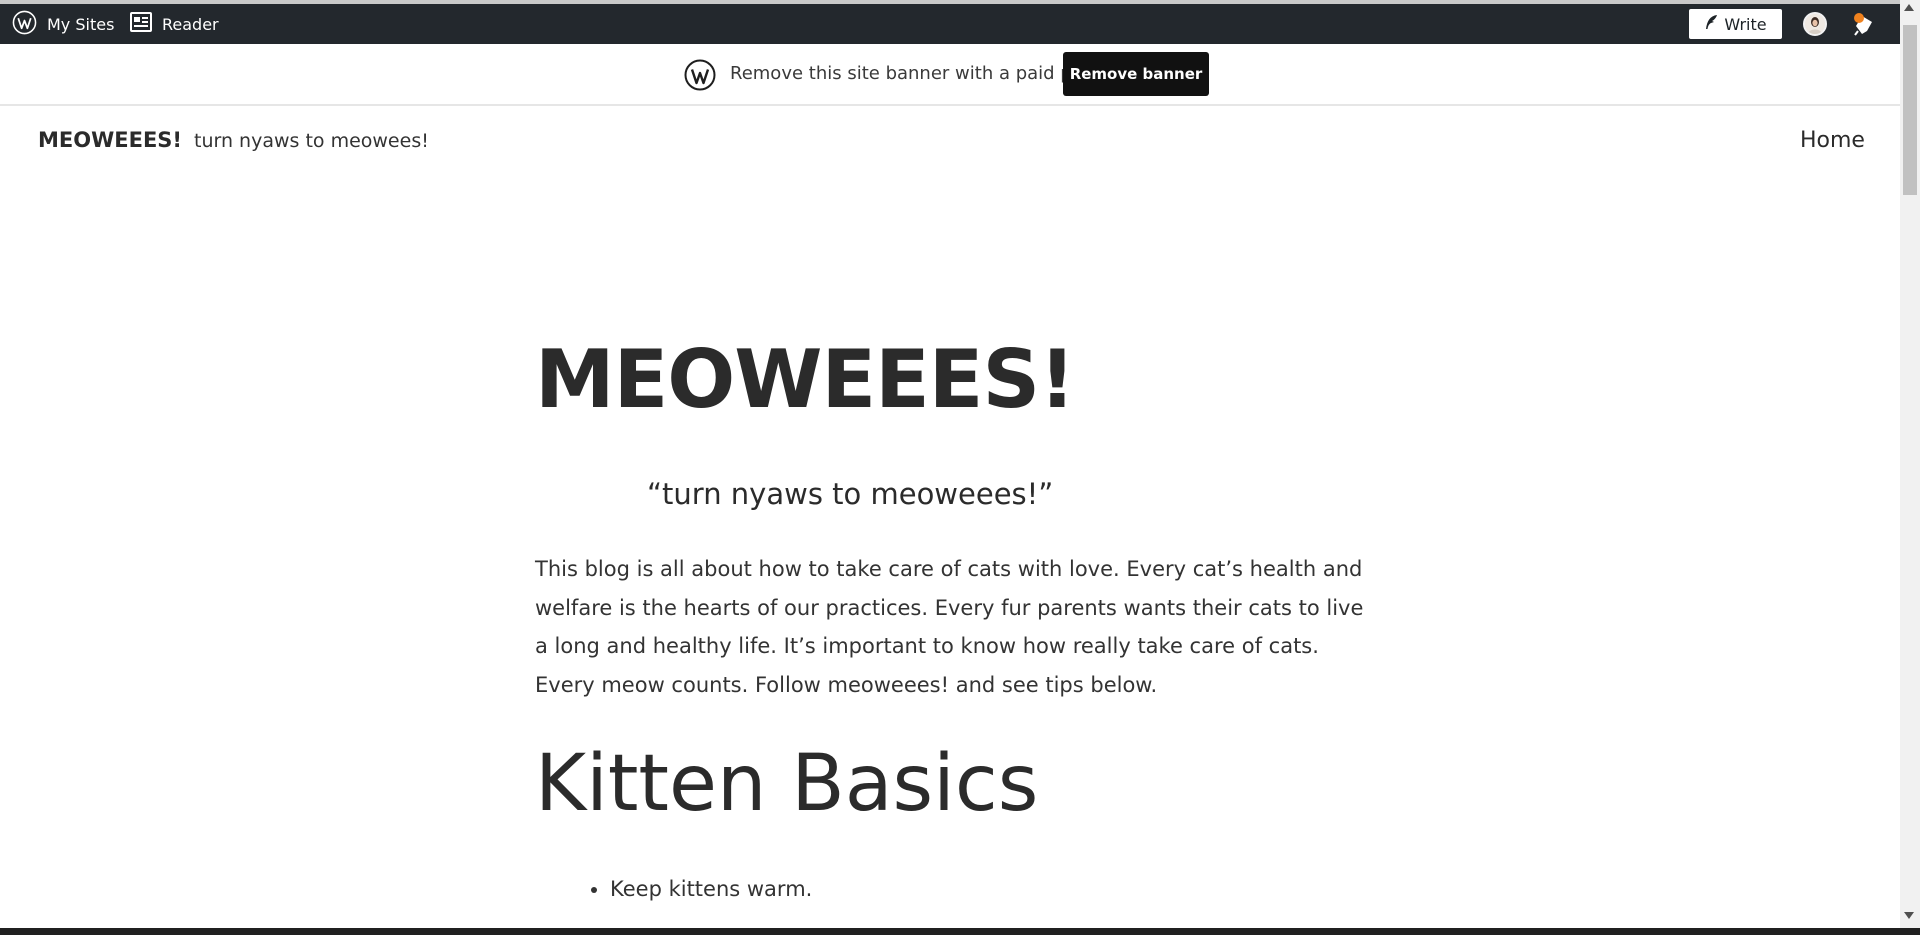 The width and height of the screenshot is (1920, 935). I want to click on user-avatar, so click(1815, 24).